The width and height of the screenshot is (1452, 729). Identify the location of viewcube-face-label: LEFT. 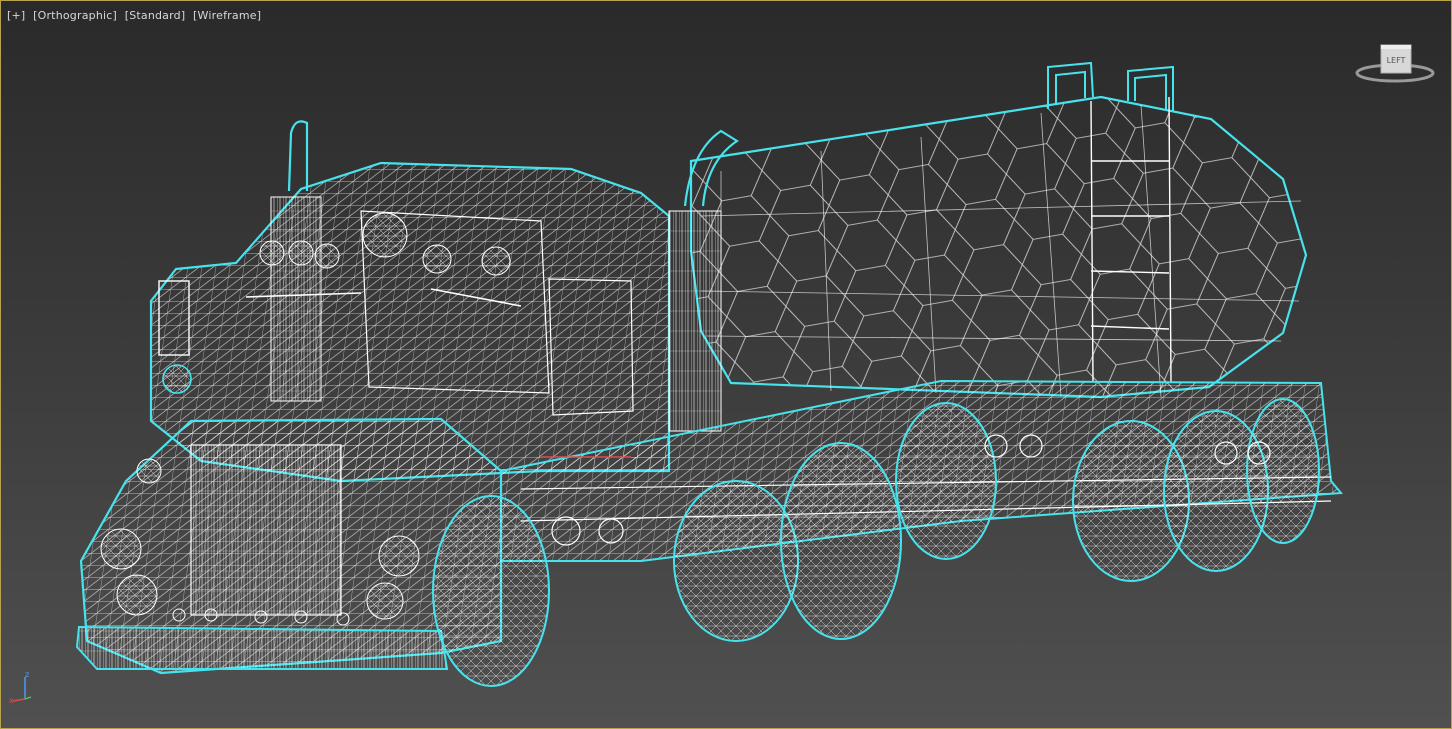
(1396, 60).